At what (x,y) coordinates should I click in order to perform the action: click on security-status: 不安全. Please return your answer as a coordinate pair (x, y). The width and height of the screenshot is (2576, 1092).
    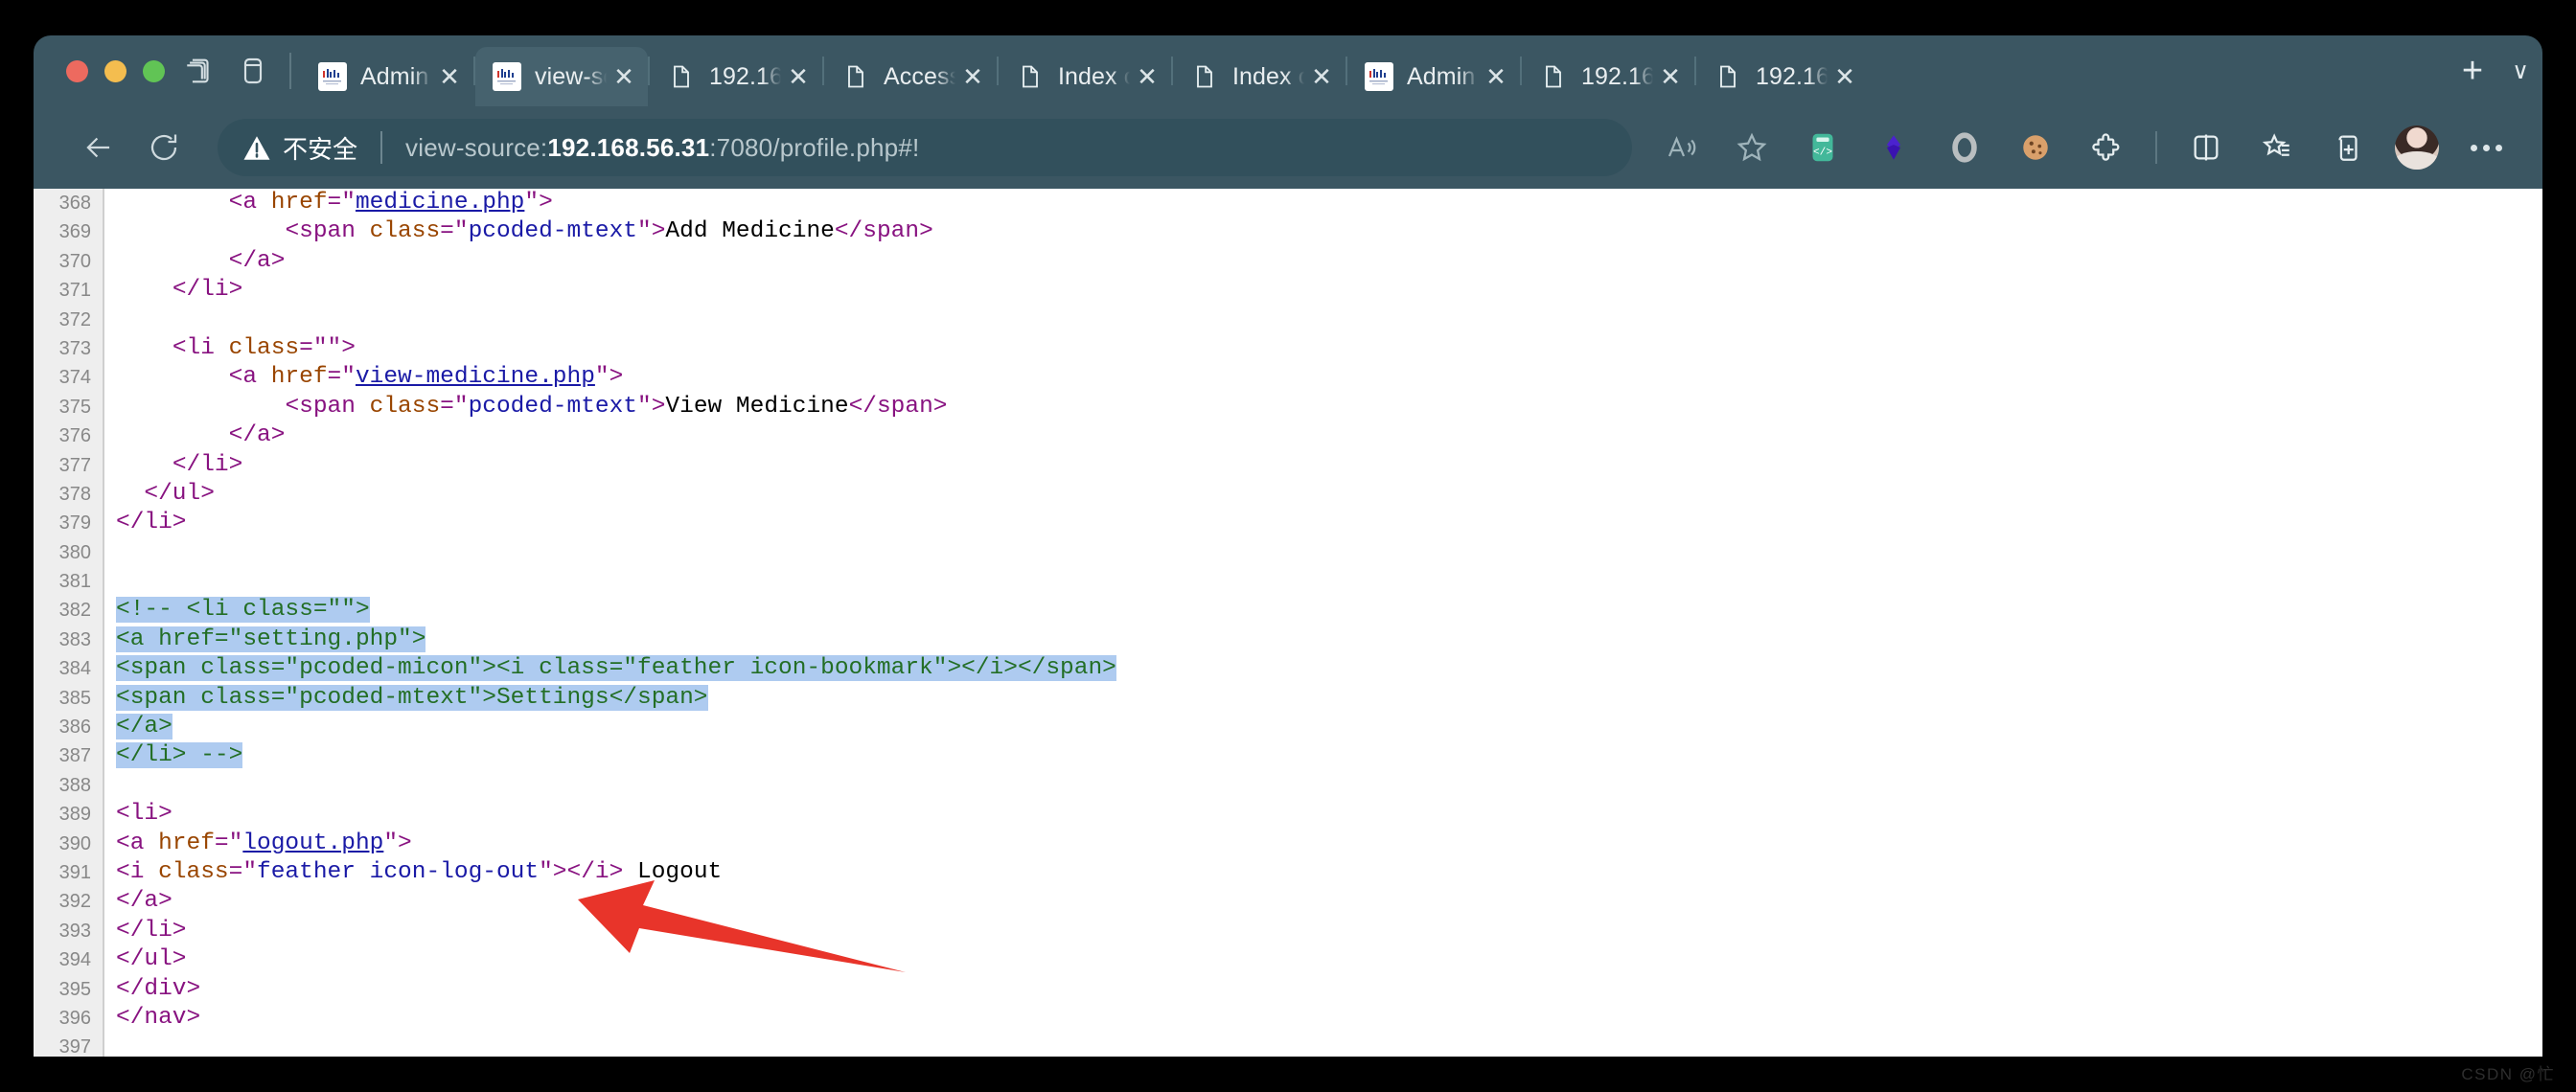
    Looking at the image, I should click on (299, 148).